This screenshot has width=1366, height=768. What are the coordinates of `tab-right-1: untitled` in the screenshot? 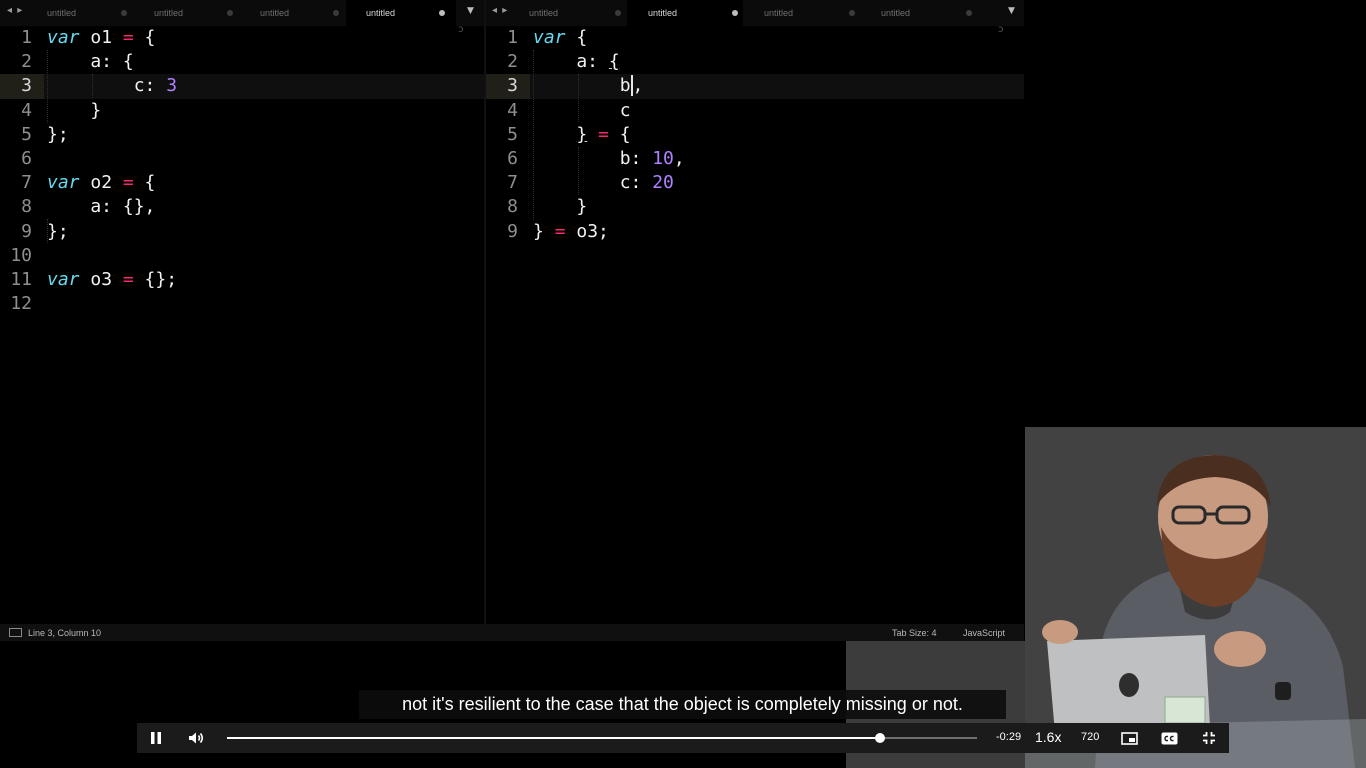 It's located at (569, 13).